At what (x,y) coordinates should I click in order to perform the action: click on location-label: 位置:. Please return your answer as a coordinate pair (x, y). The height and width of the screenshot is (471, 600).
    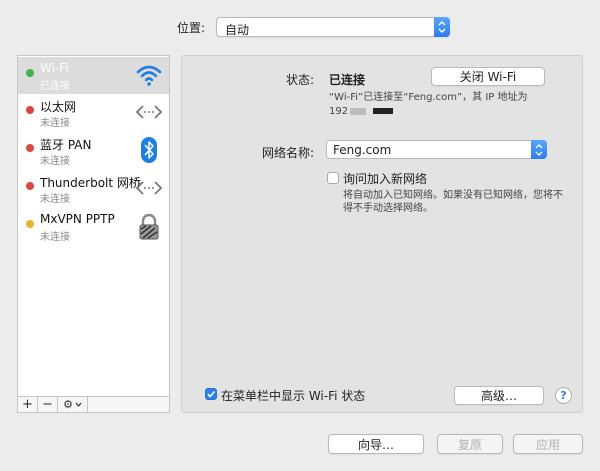
    Looking at the image, I should click on (191, 28).